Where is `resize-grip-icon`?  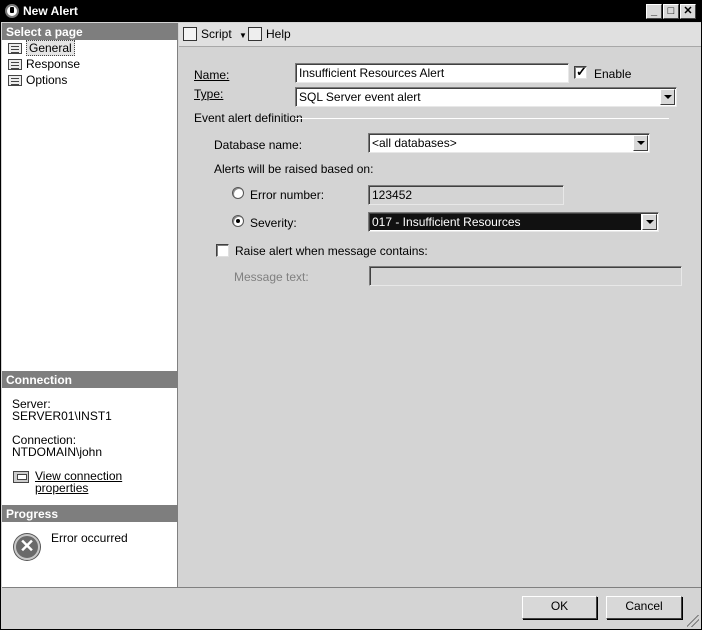
resize-grip-icon is located at coordinates (693, 621).